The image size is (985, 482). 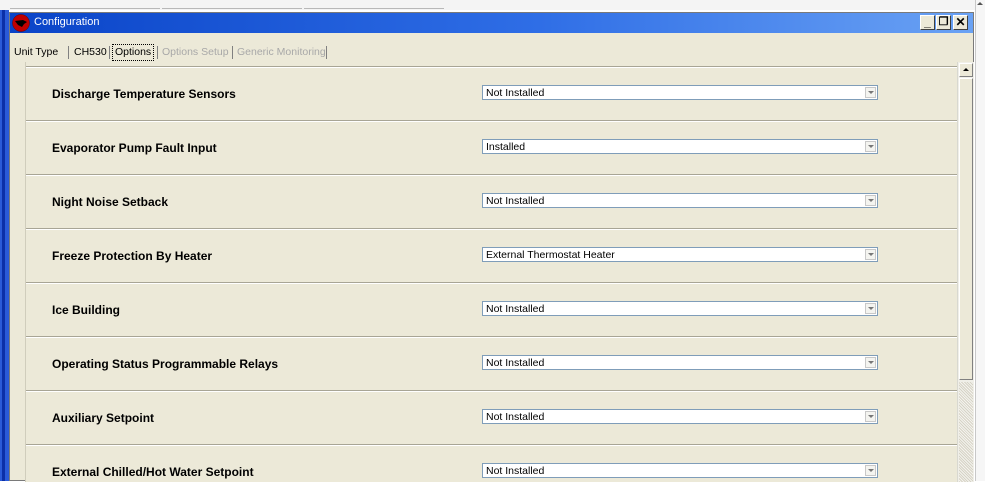 What do you see at coordinates (4, 245) in the screenshot?
I see `background-window-edge` at bounding box center [4, 245].